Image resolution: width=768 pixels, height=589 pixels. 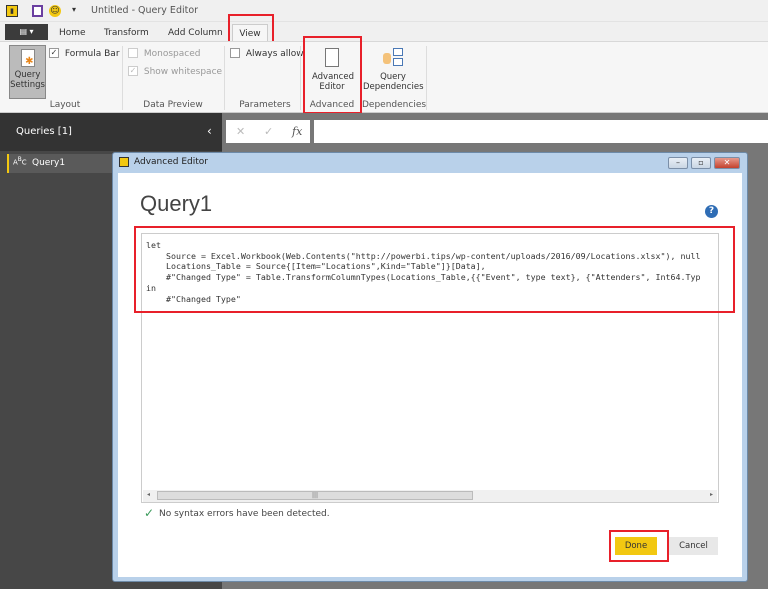 What do you see at coordinates (164, 53) in the screenshot?
I see `monospaced-checkbox: Monospaced` at bounding box center [164, 53].